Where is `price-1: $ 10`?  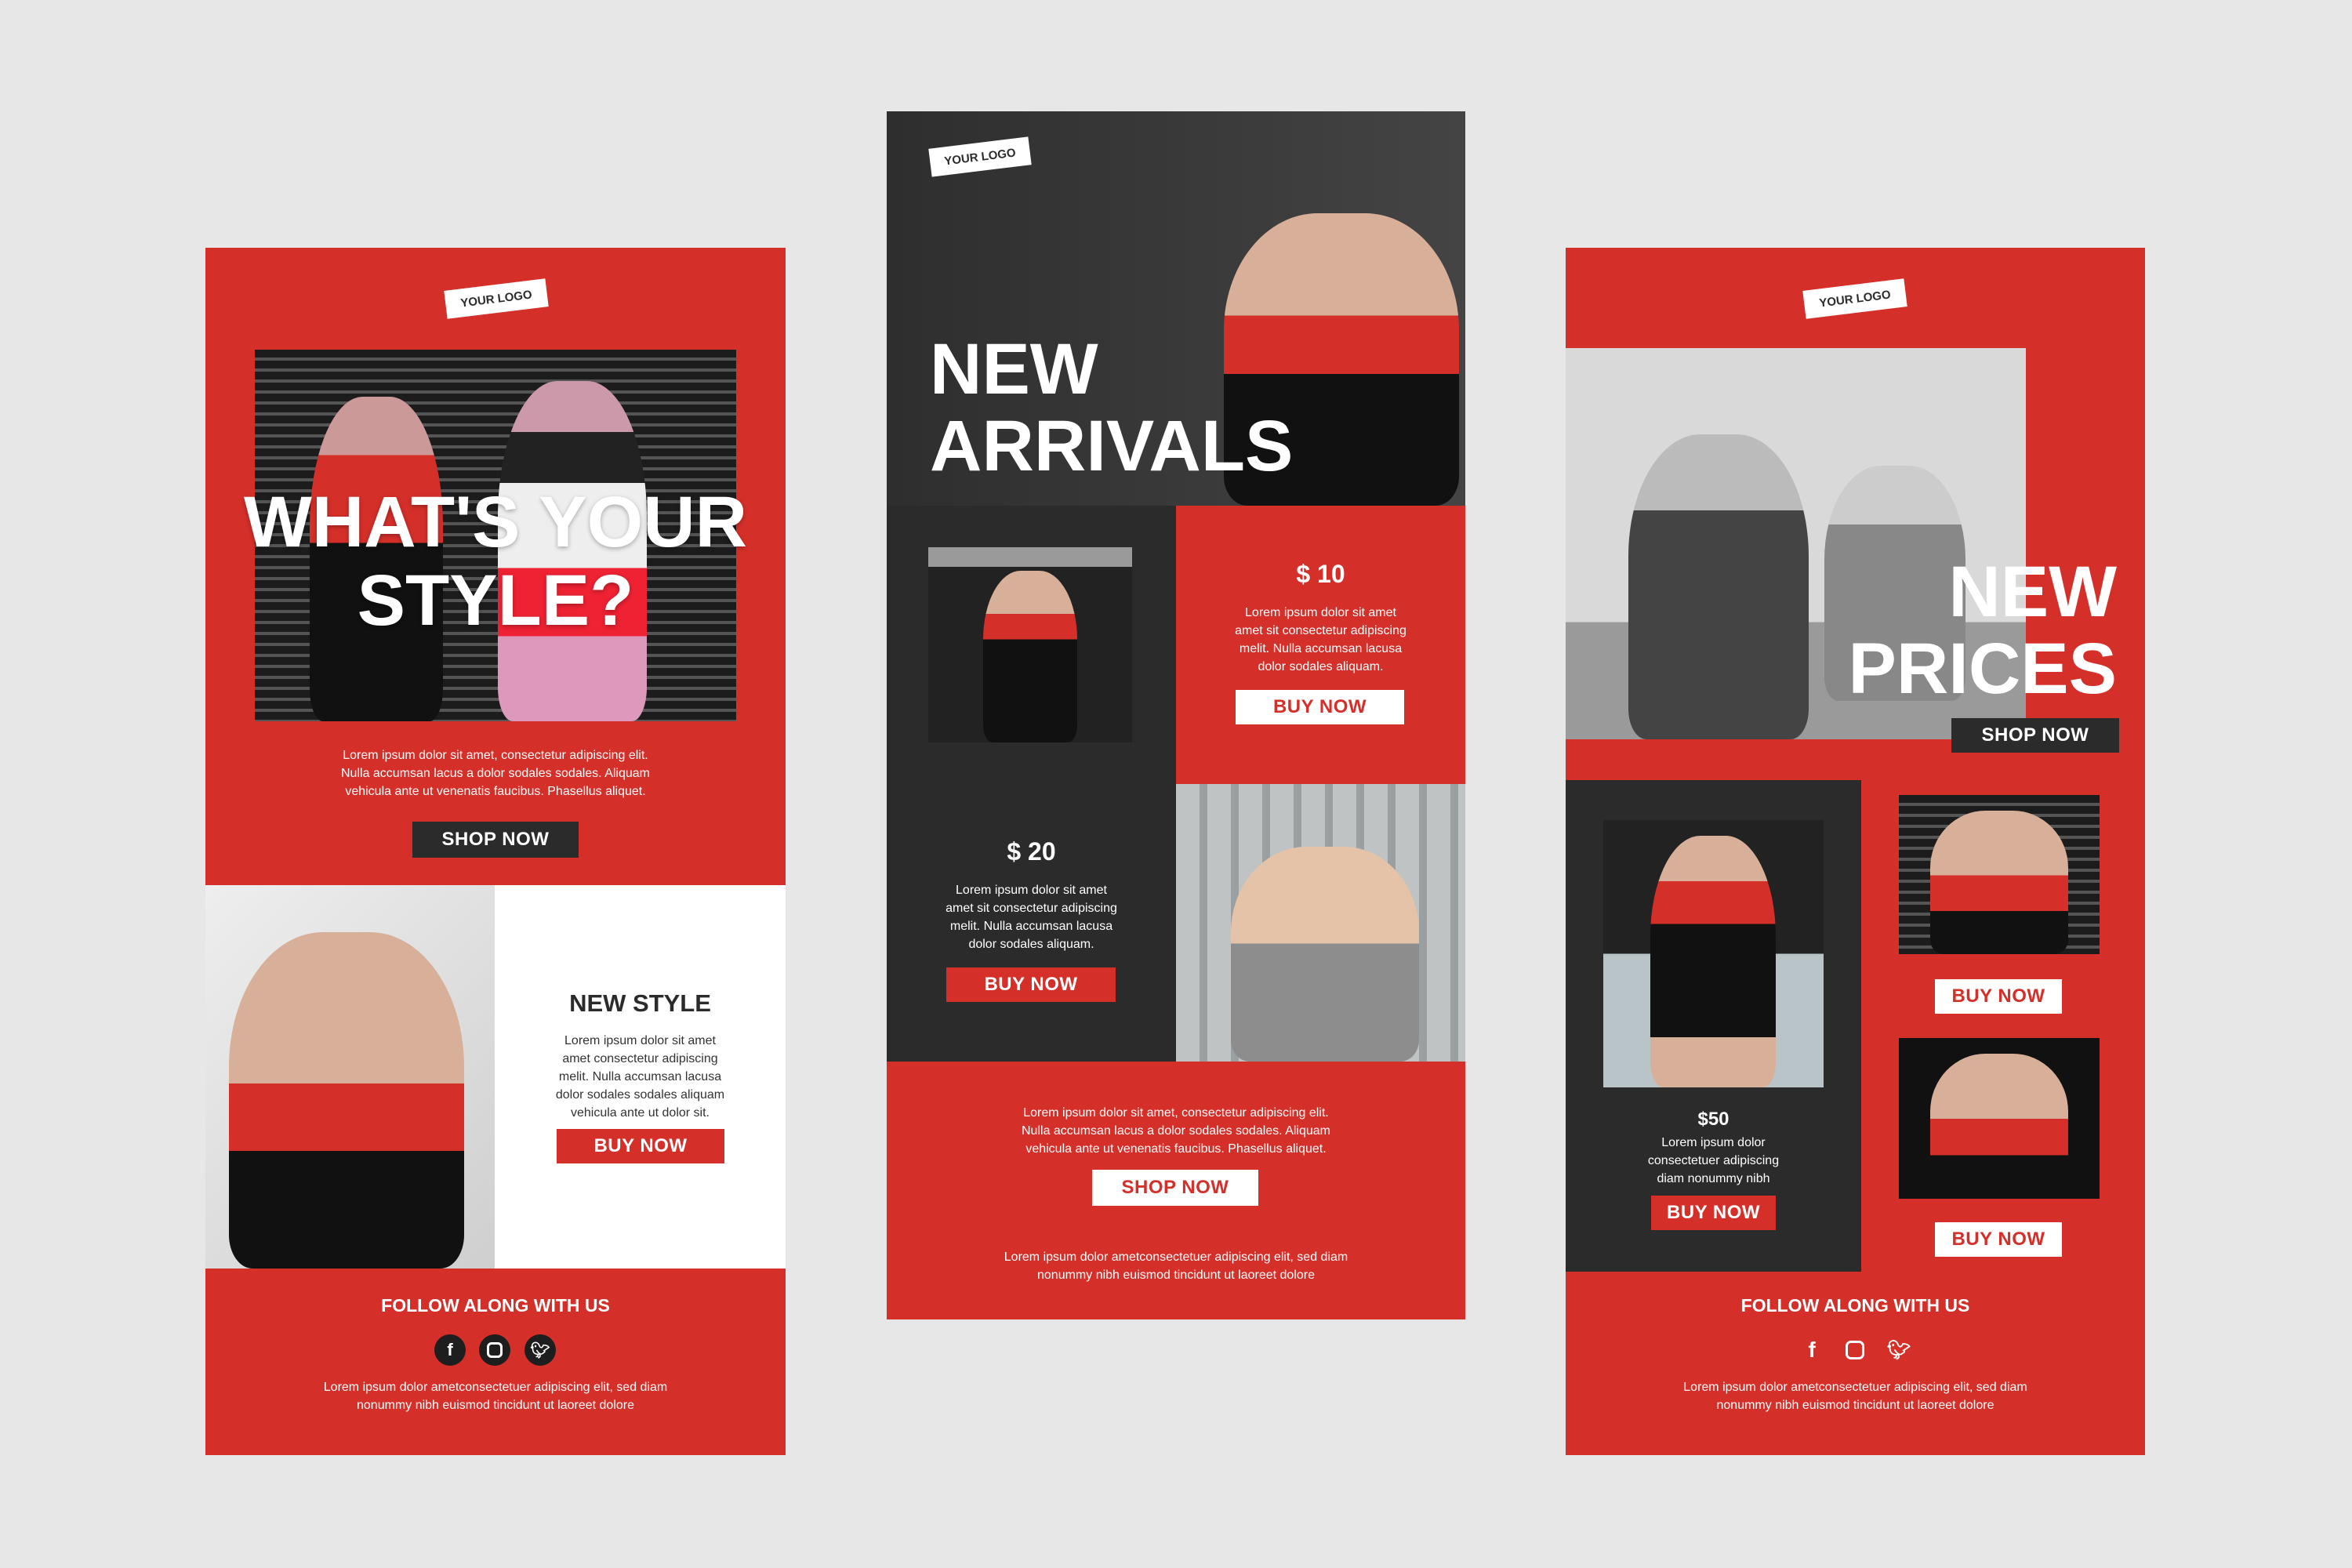
price-1: $ 10 is located at coordinates (1320, 574).